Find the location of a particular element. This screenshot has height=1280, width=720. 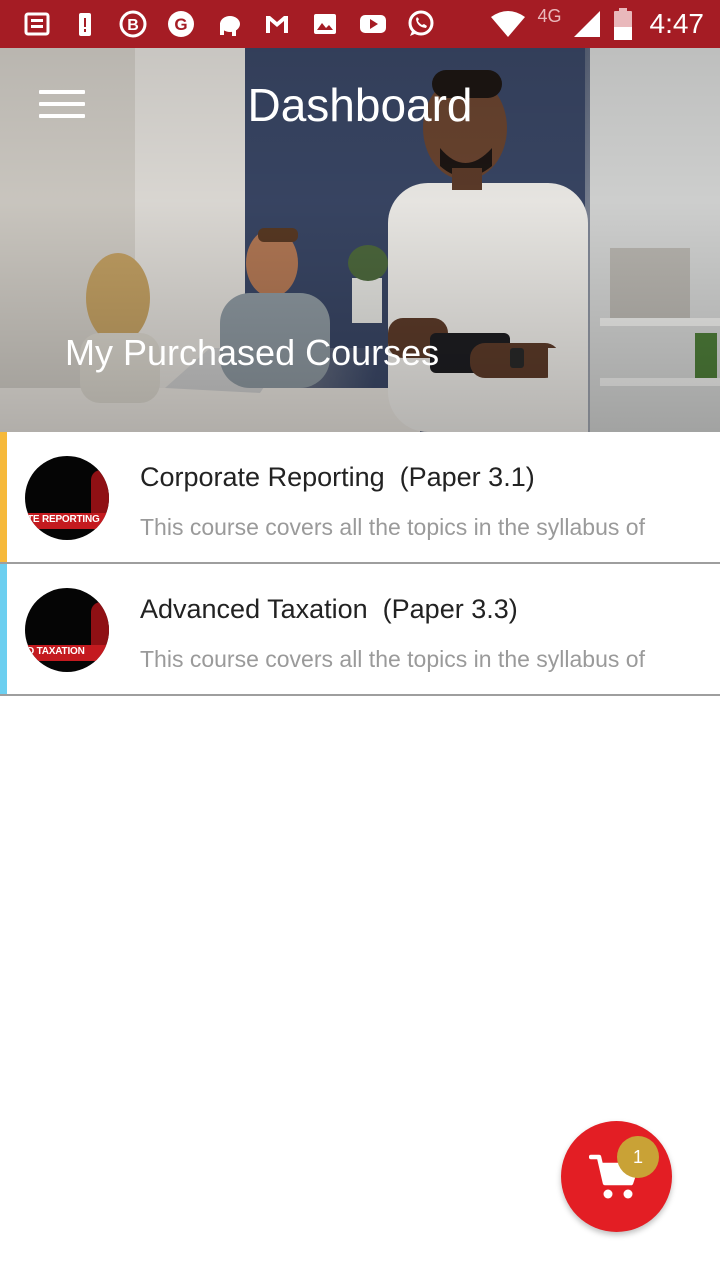

battery-icon is located at coordinates (622, 24).